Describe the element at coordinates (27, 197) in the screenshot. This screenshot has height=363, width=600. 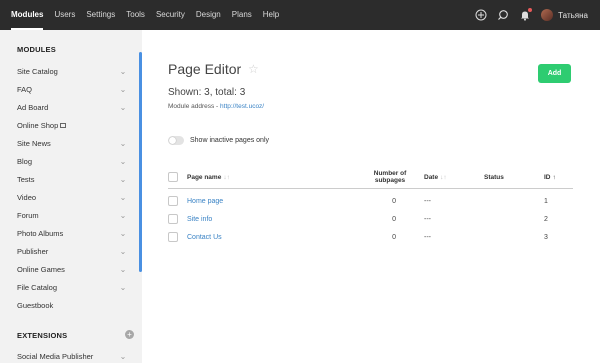
I see `sidebar-item-label: Video` at that location.